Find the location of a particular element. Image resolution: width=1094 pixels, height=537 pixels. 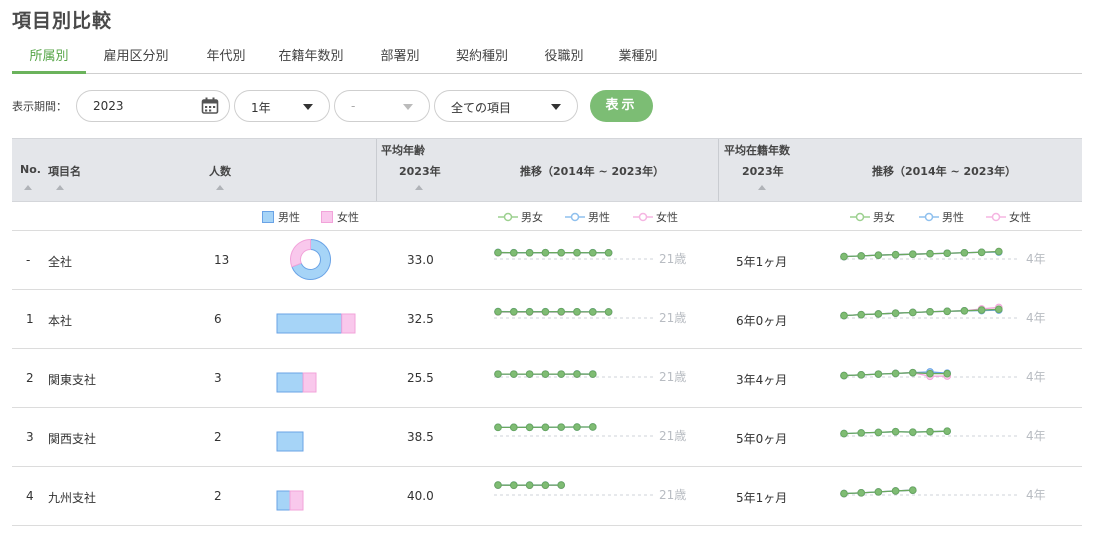

span-select: 1年 is located at coordinates (282, 106).